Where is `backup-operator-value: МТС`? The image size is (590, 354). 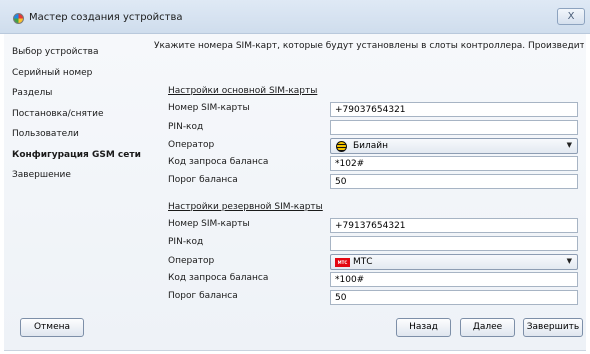 backup-operator-value: МТС is located at coordinates (363, 262).